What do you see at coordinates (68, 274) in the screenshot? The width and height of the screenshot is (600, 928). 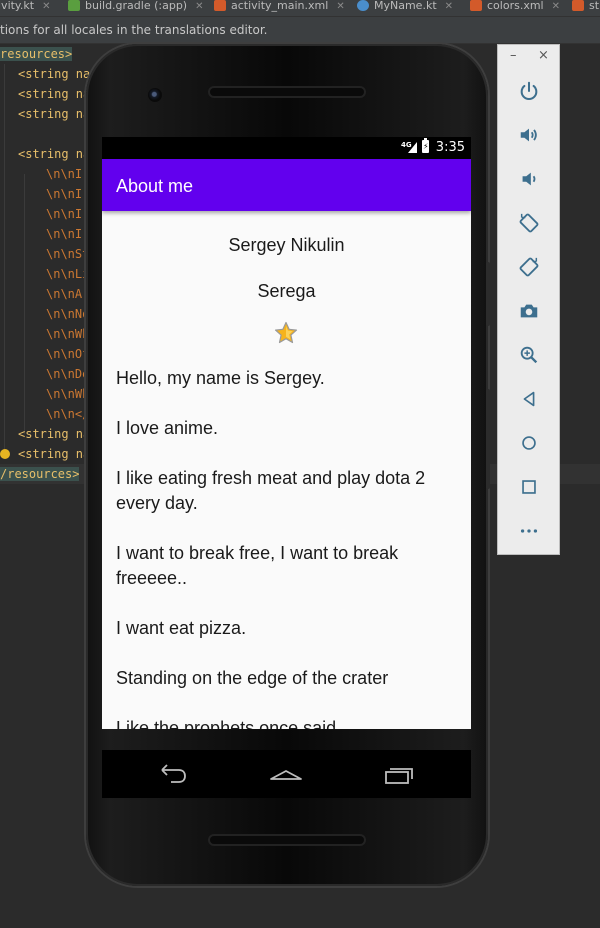 I see `code-line: \n\nLi` at bounding box center [68, 274].